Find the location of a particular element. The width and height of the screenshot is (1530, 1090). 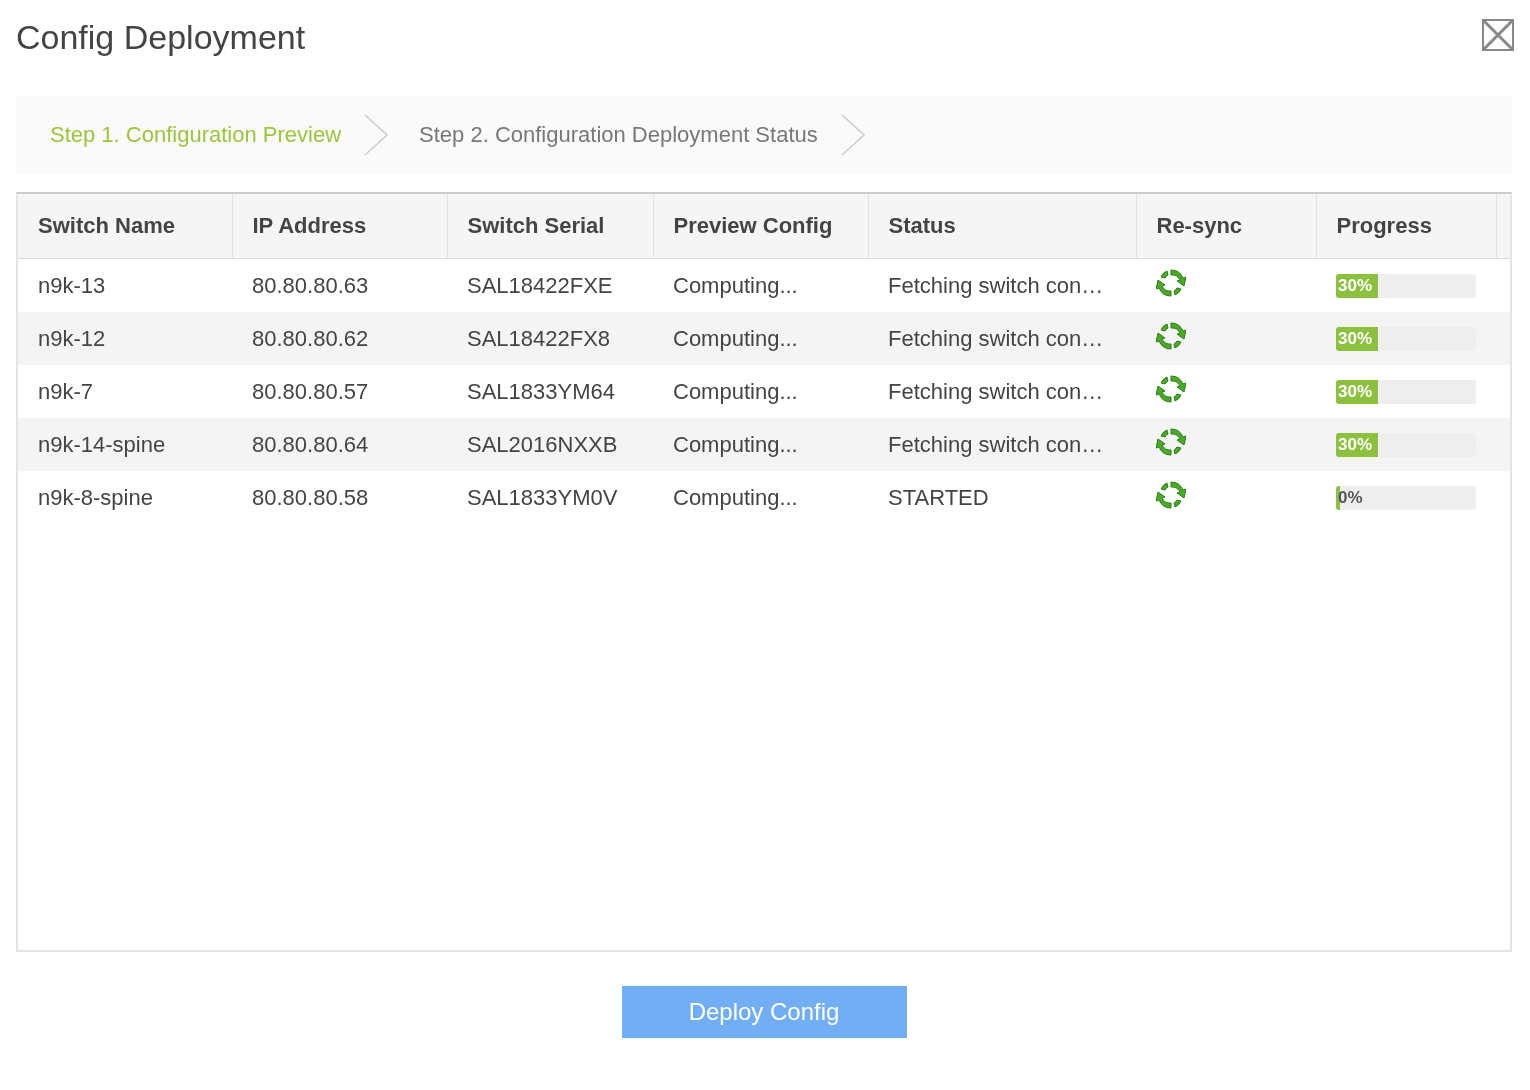

column-header: Status is located at coordinates (1002, 226).